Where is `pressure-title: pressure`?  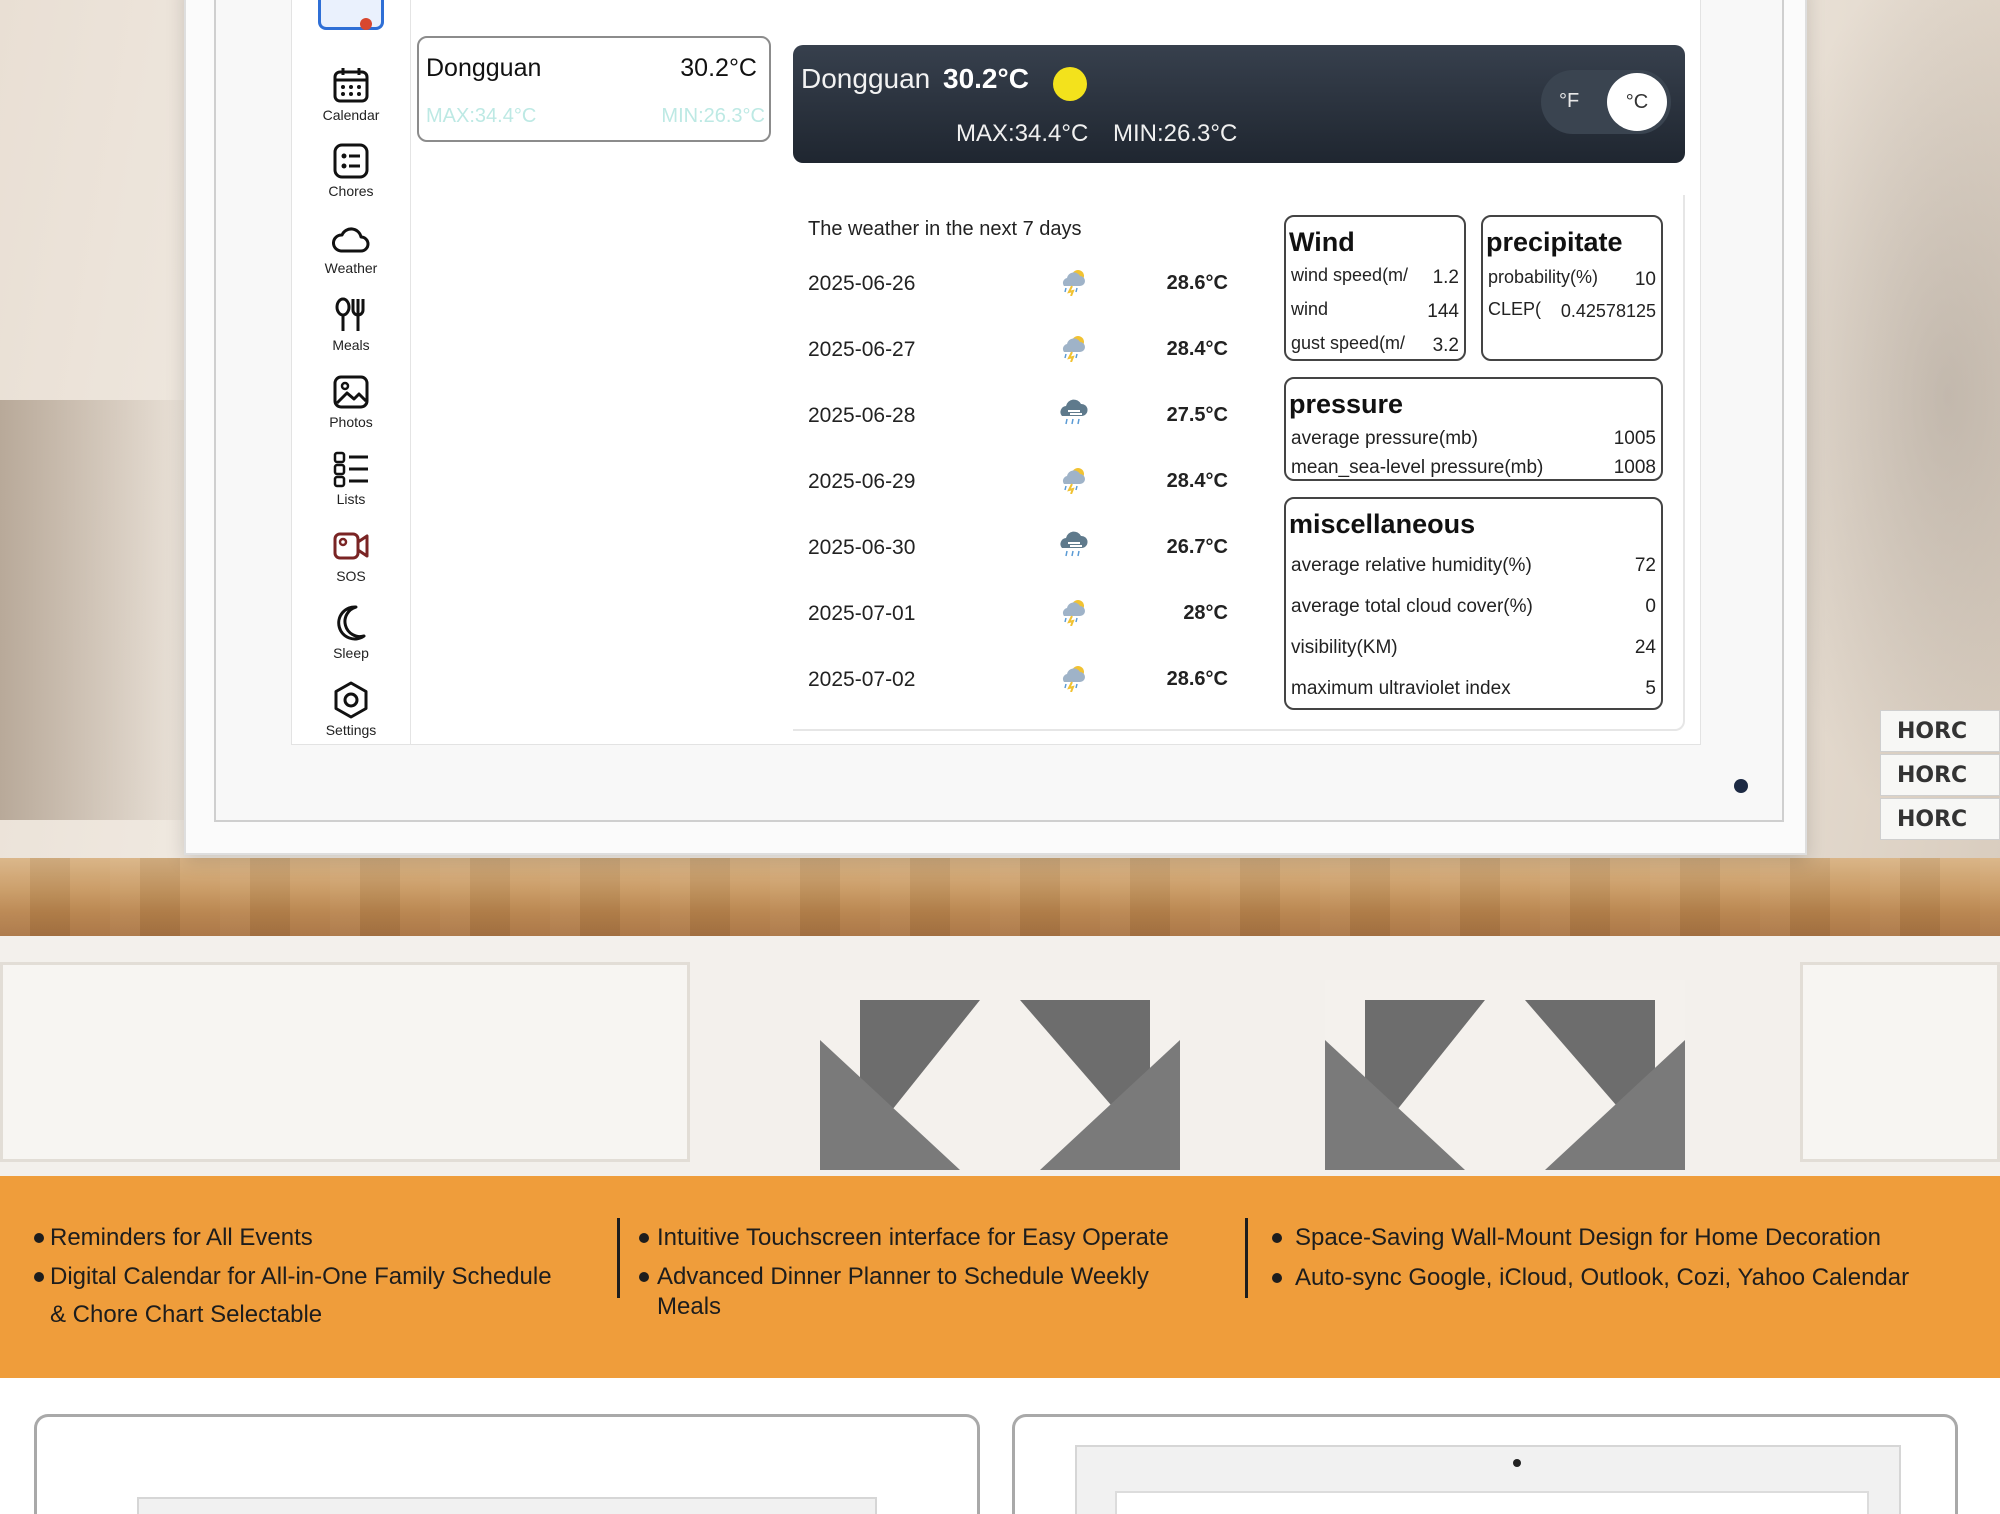
pressure-title: pressure is located at coordinates (1346, 404).